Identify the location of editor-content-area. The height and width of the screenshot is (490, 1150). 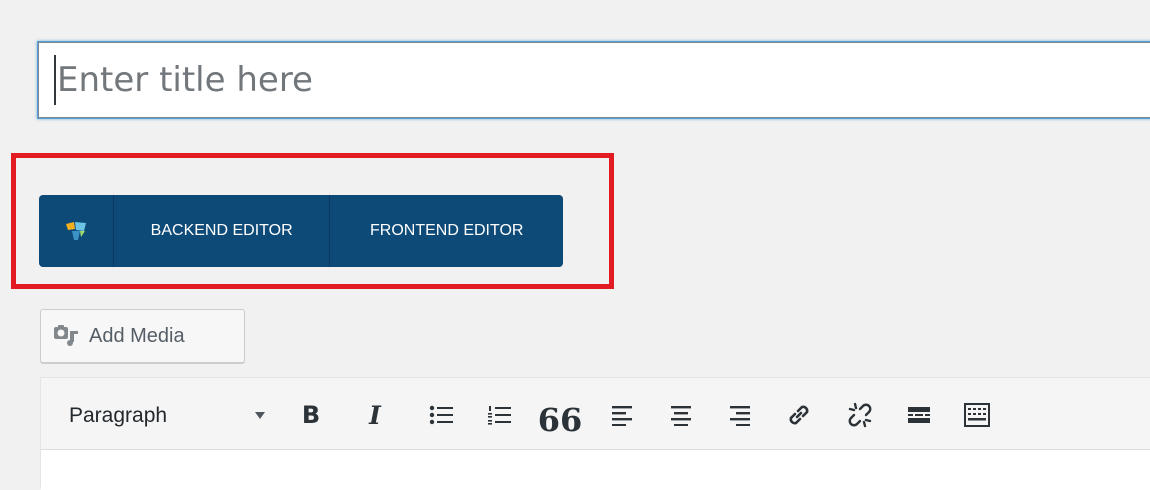
(595, 470).